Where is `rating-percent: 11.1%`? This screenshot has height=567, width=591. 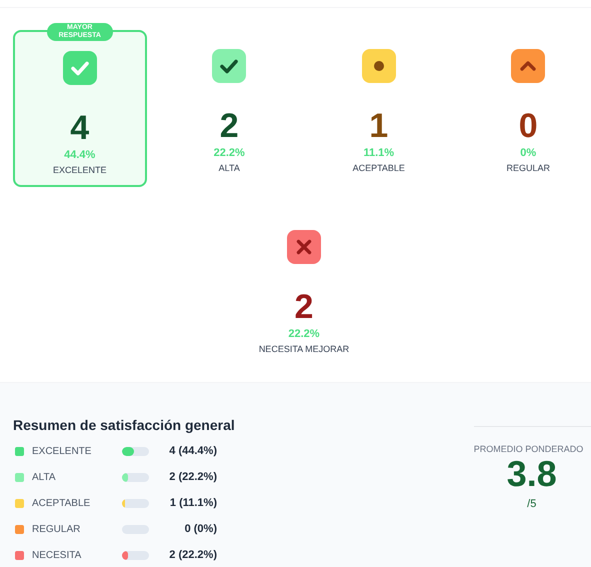 rating-percent: 11.1% is located at coordinates (378, 153).